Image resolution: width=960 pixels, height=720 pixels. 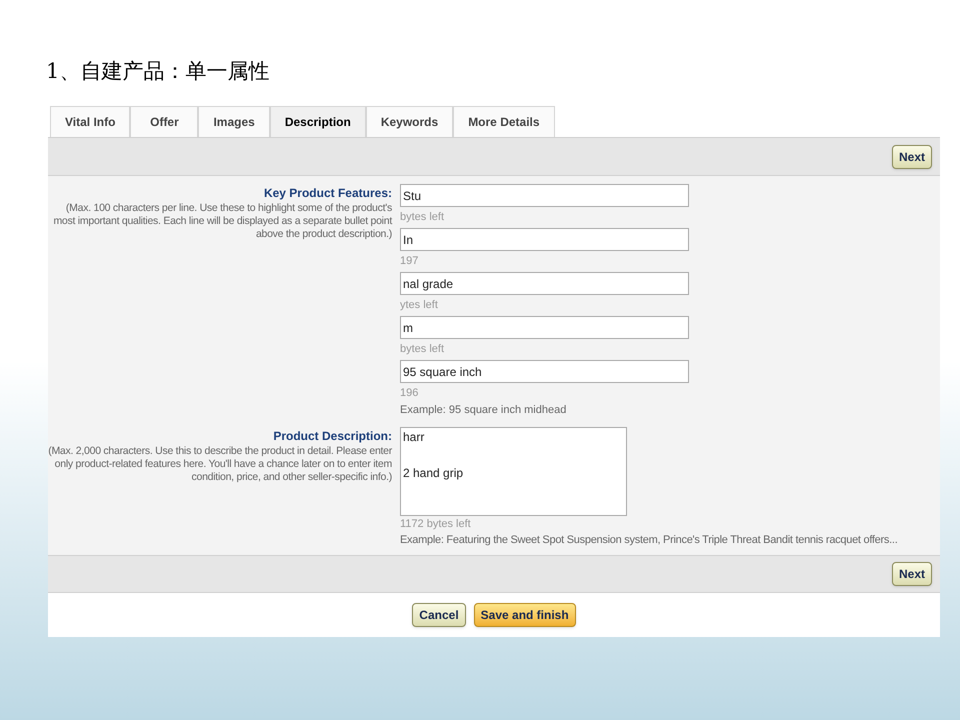 I want to click on tab: Description, so click(x=318, y=121).